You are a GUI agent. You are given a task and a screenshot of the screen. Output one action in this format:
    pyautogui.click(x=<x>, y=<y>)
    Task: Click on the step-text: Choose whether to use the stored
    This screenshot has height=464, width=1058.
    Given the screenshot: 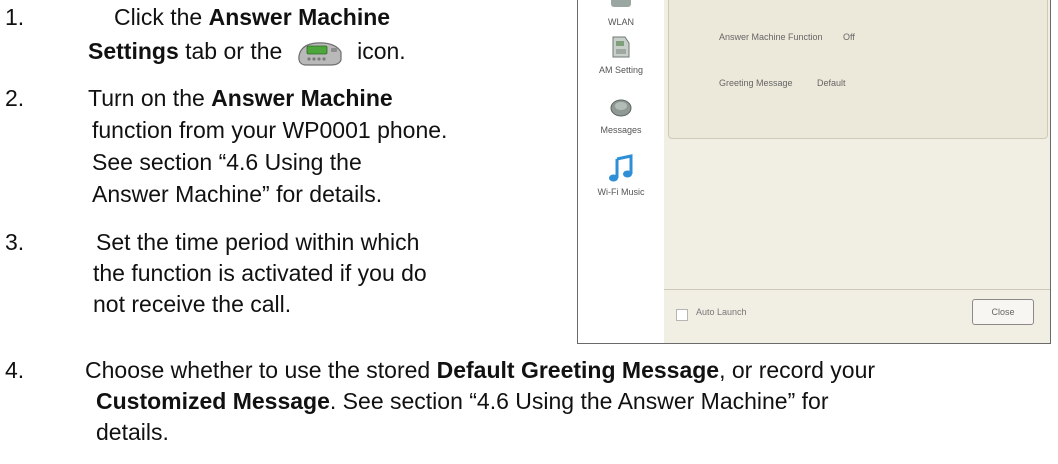 What is the action you would take?
    pyautogui.click(x=261, y=370)
    